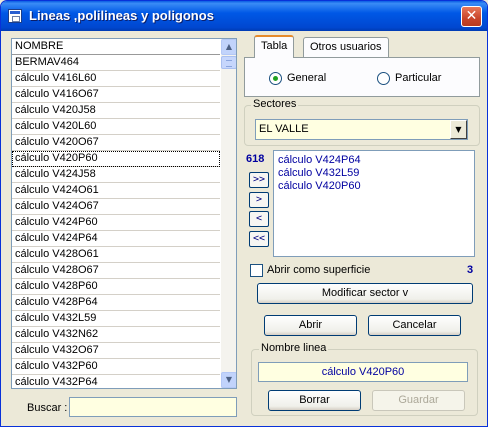 This screenshot has height=427, width=488. Describe the element at coordinates (314, 400) in the screenshot. I see `borrar-button: Borrar` at that location.